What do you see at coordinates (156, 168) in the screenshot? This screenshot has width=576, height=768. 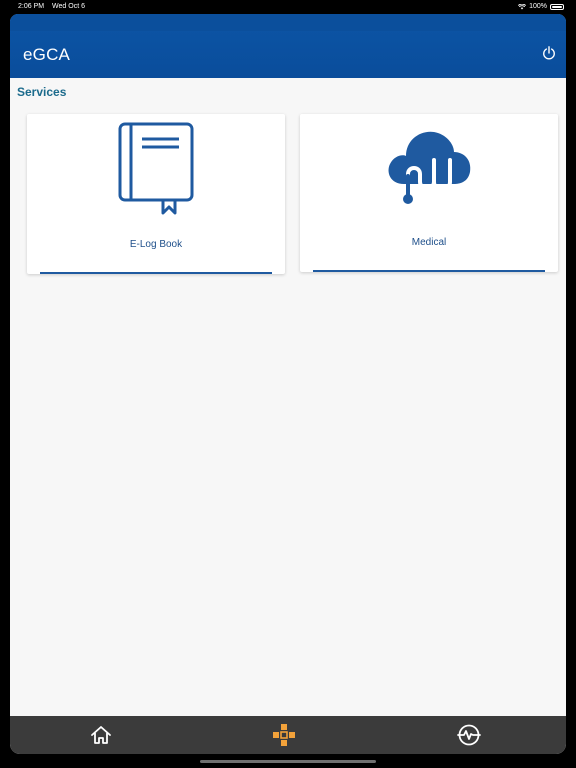 I see `book-icon` at bounding box center [156, 168].